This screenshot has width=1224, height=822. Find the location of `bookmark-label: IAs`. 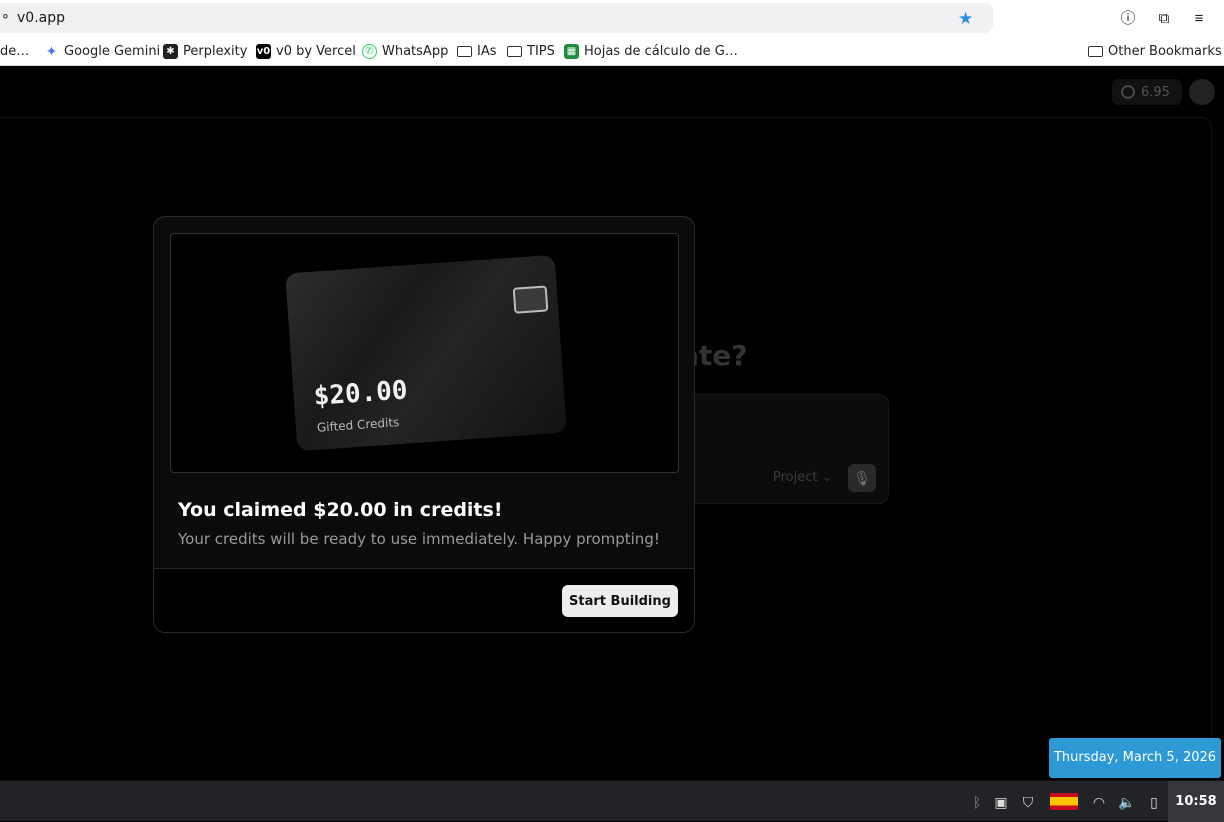

bookmark-label: IAs is located at coordinates (487, 51).